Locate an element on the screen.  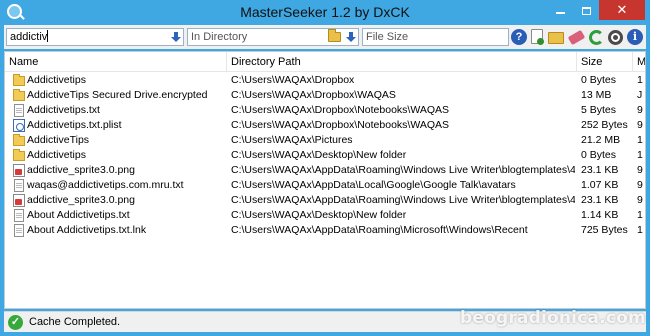
title-bar: MasterSeeker 1.2 by DxCK ✕ is located at coordinates (325, 12).